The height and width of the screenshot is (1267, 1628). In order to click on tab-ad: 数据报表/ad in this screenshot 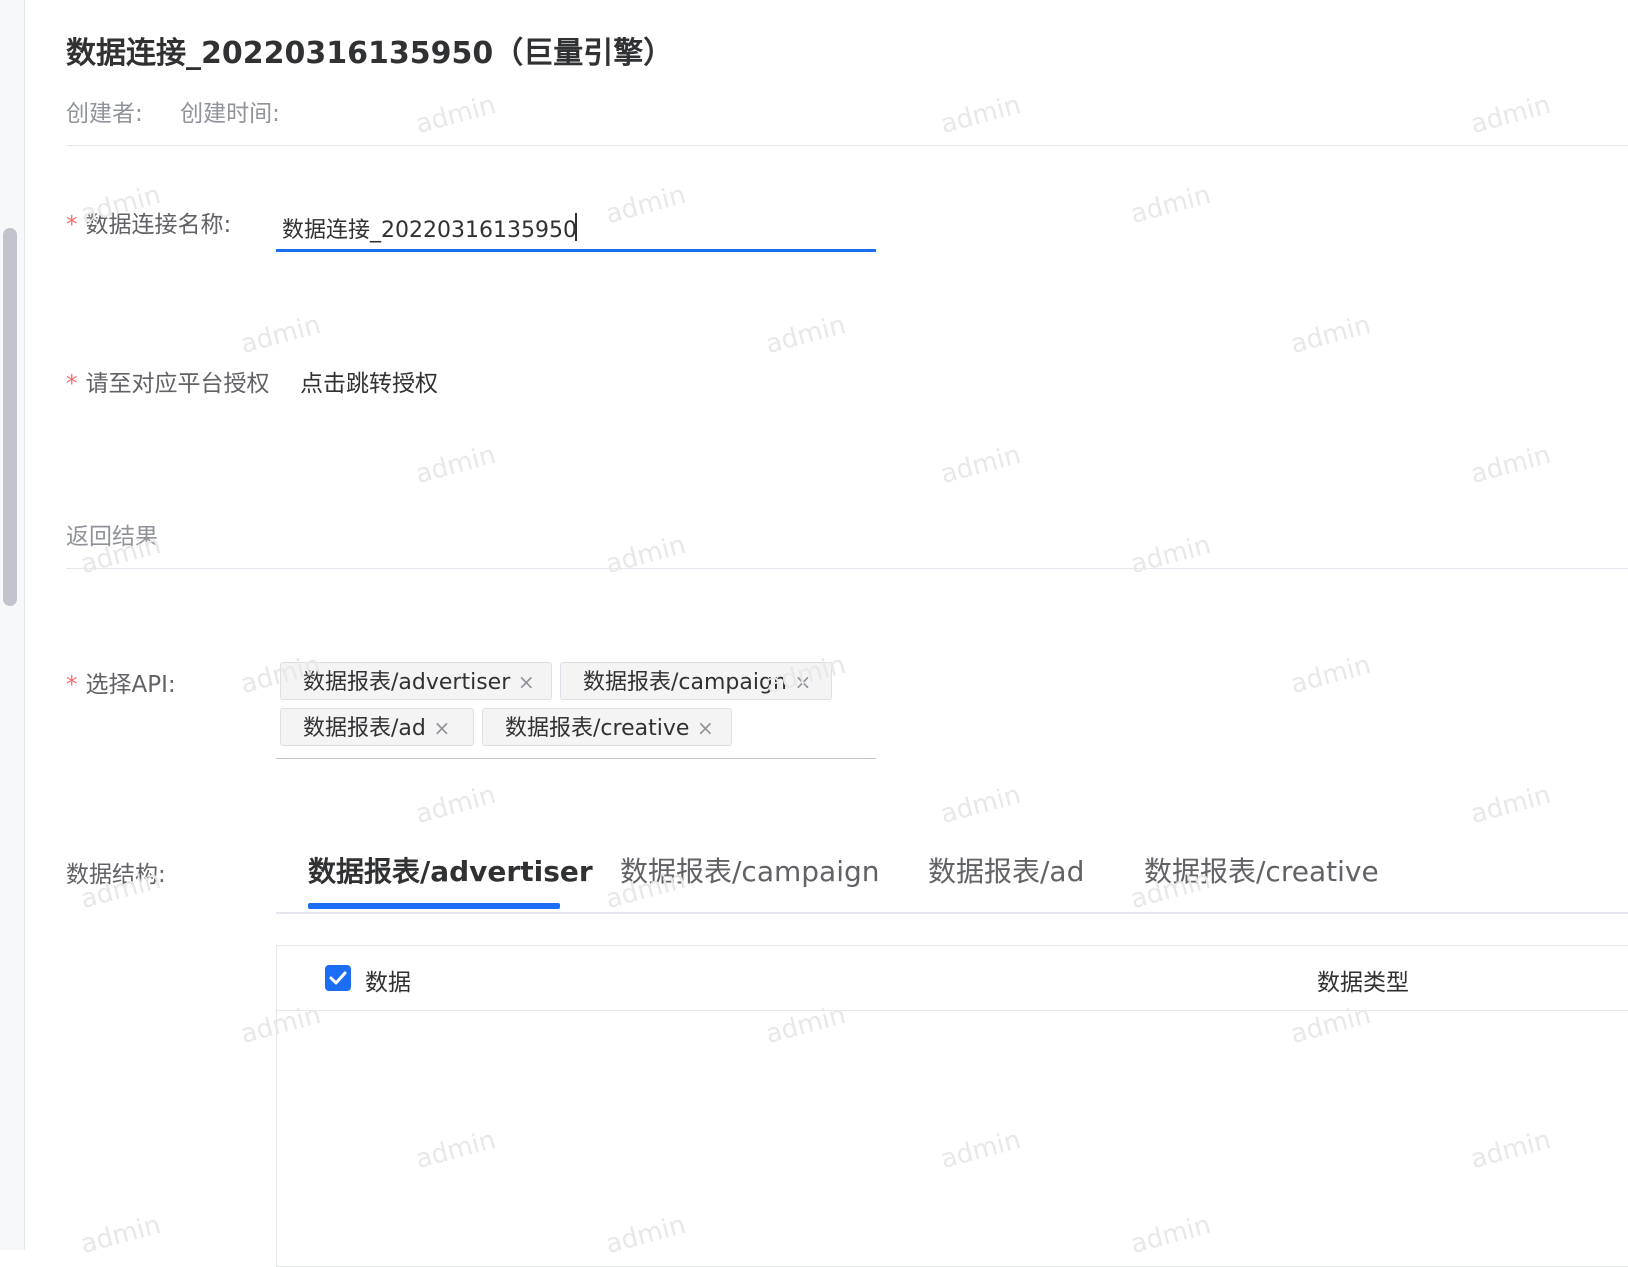, I will do `click(1006, 870)`.